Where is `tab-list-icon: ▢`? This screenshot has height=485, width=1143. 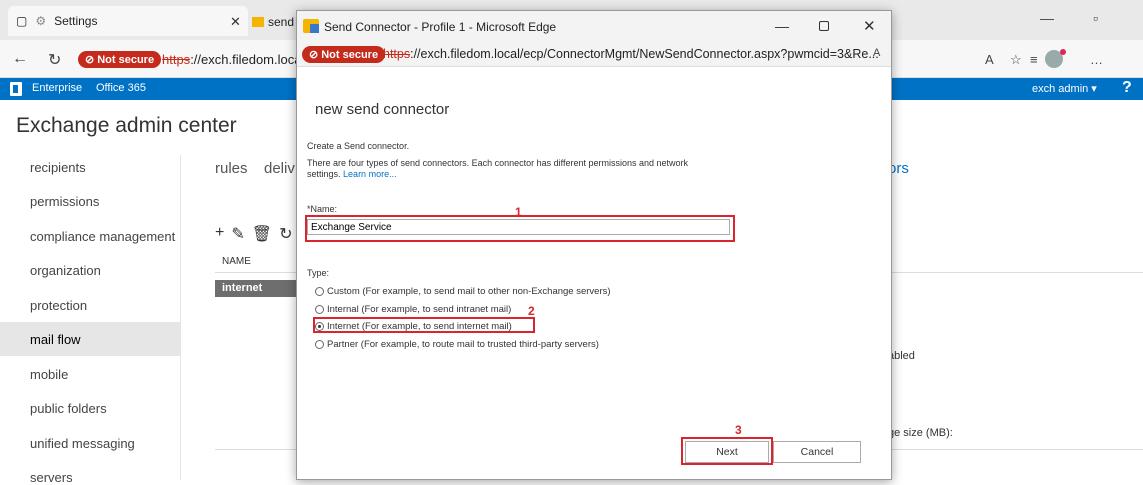 tab-list-icon: ▢ is located at coordinates (21, 21).